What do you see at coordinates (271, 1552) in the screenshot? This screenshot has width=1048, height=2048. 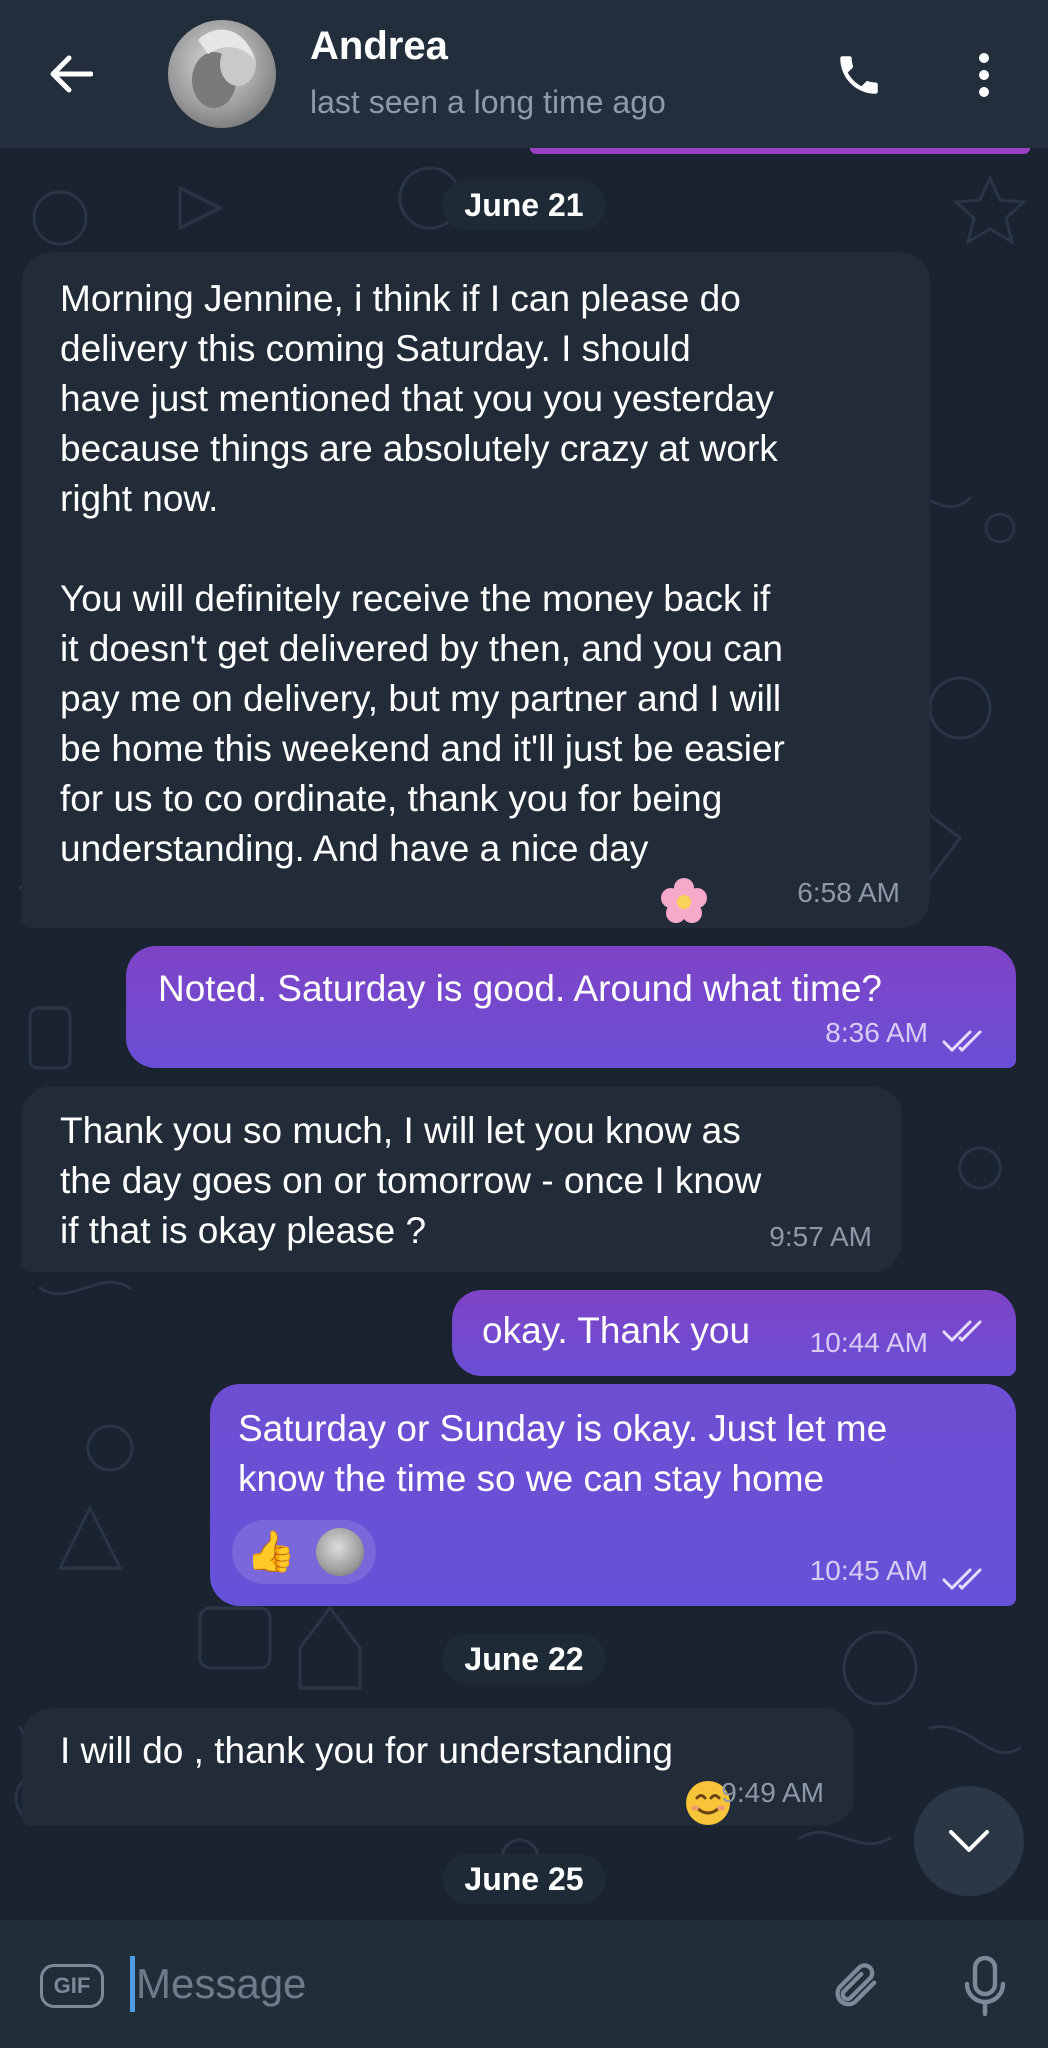 I see `thumbs-up-emoji: 👍` at bounding box center [271, 1552].